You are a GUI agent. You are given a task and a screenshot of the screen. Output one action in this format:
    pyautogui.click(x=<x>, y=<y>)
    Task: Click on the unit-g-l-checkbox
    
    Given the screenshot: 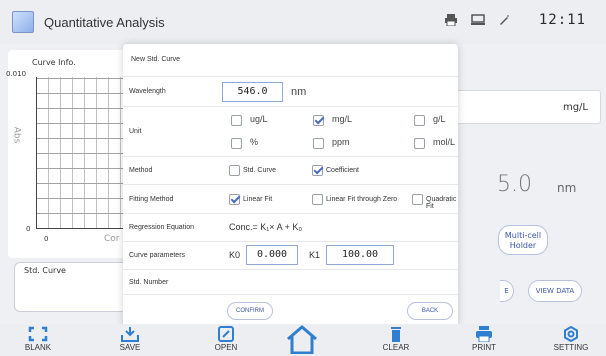 What is the action you would take?
    pyautogui.click(x=419, y=120)
    